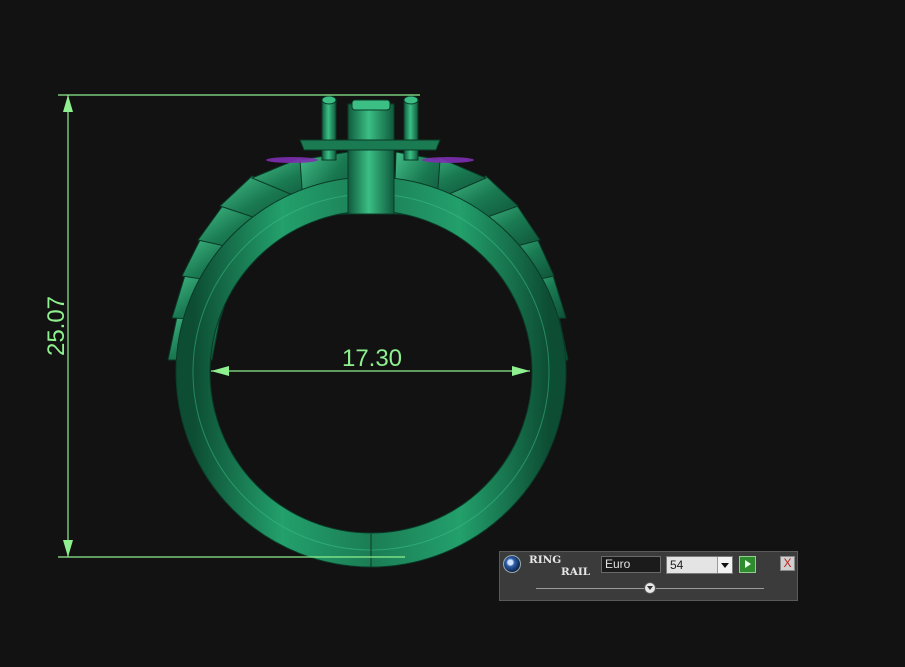  What do you see at coordinates (677, 565) in the screenshot?
I see `ring-size-value: 54` at bounding box center [677, 565].